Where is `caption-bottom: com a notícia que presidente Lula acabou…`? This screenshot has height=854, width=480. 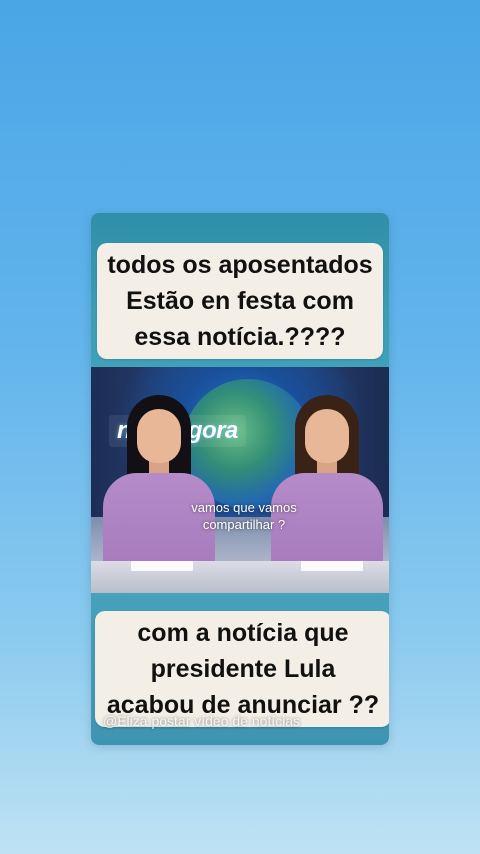
caption-bottom: com a notícia que presidente Lula acabou… is located at coordinates (242, 669).